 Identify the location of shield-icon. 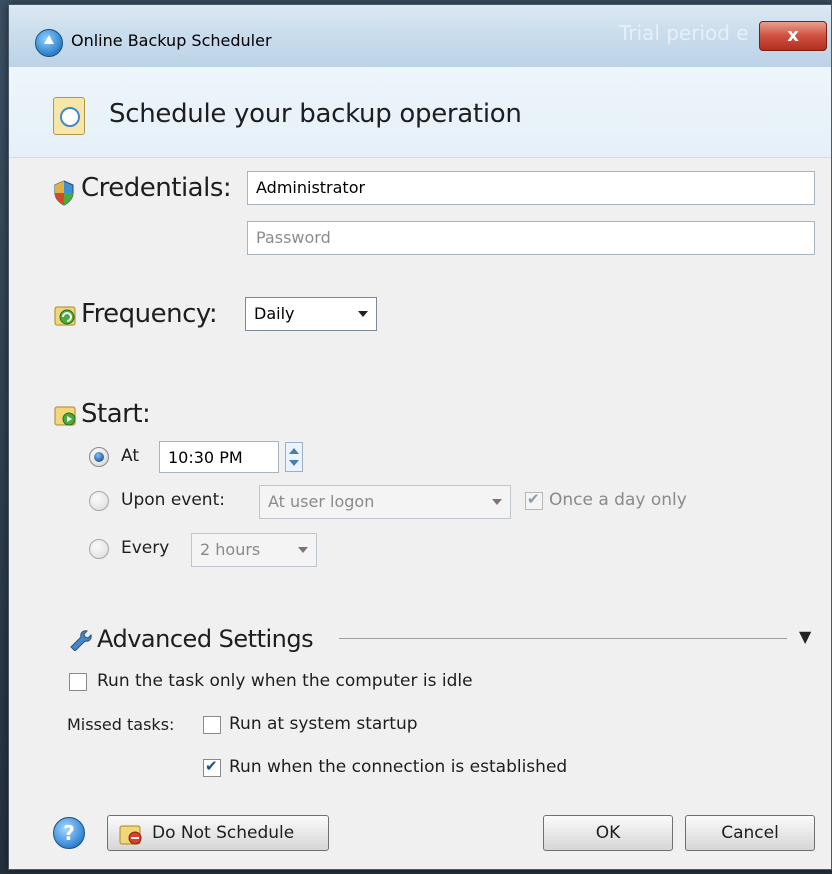
(64, 193).